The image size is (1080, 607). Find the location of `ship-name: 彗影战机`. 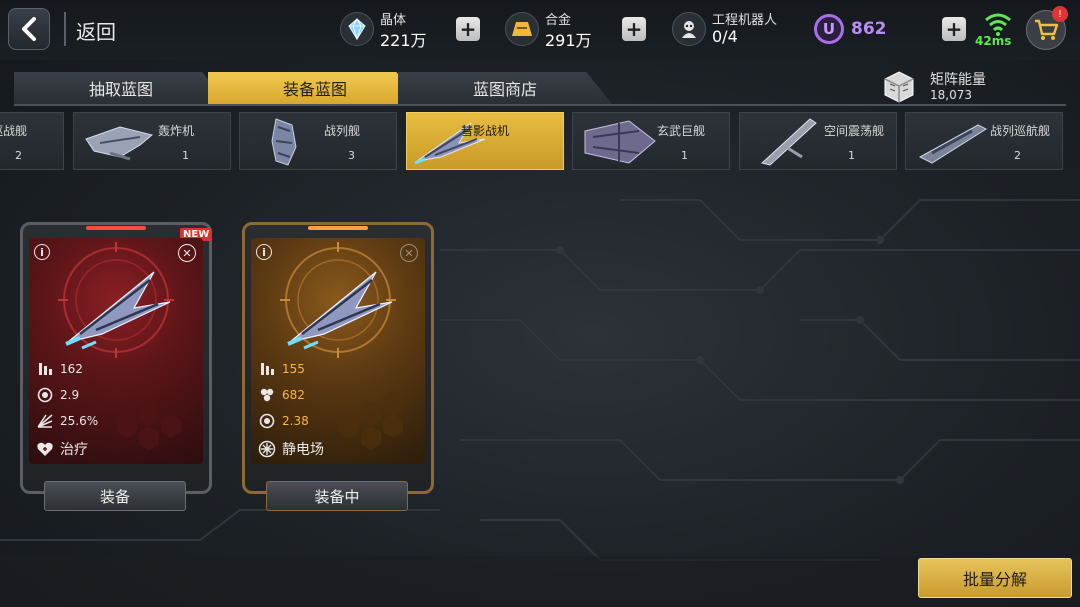

ship-name: 彗影战机 is located at coordinates (485, 131).